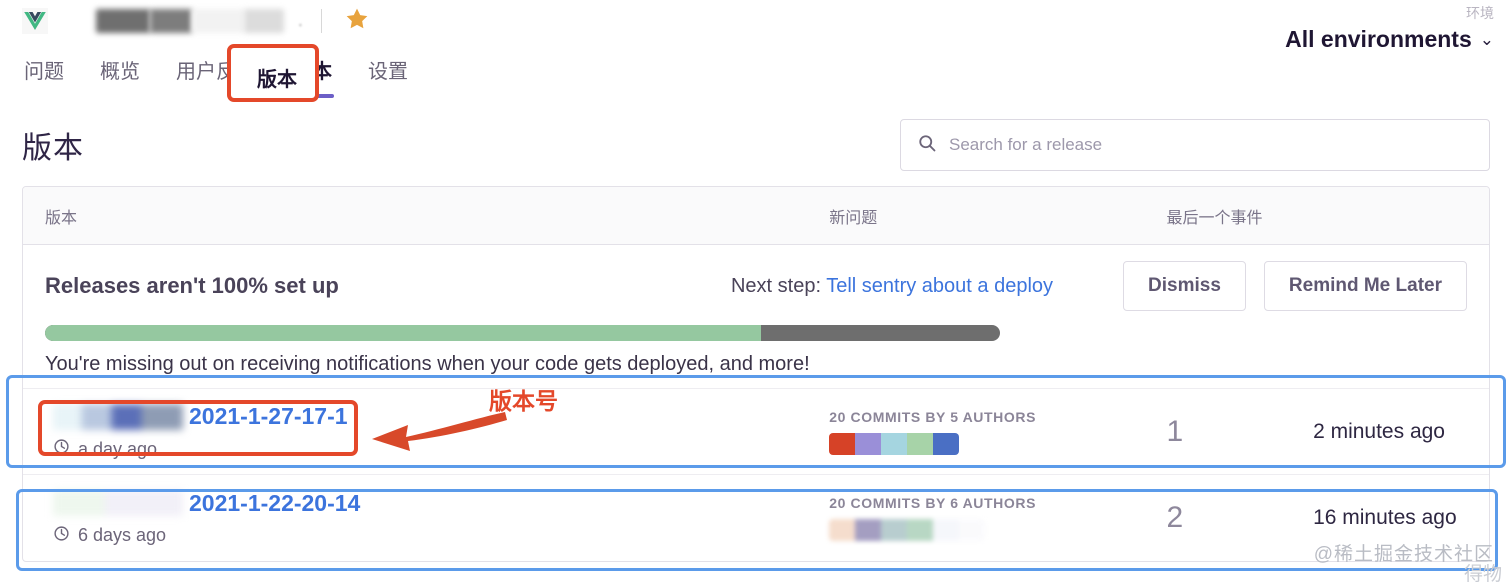 The width and height of the screenshot is (1512, 582). What do you see at coordinates (275, 502) in the screenshot?
I see `release-version-text: 2021-1-22-20-14` at bounding box center [275, 502].